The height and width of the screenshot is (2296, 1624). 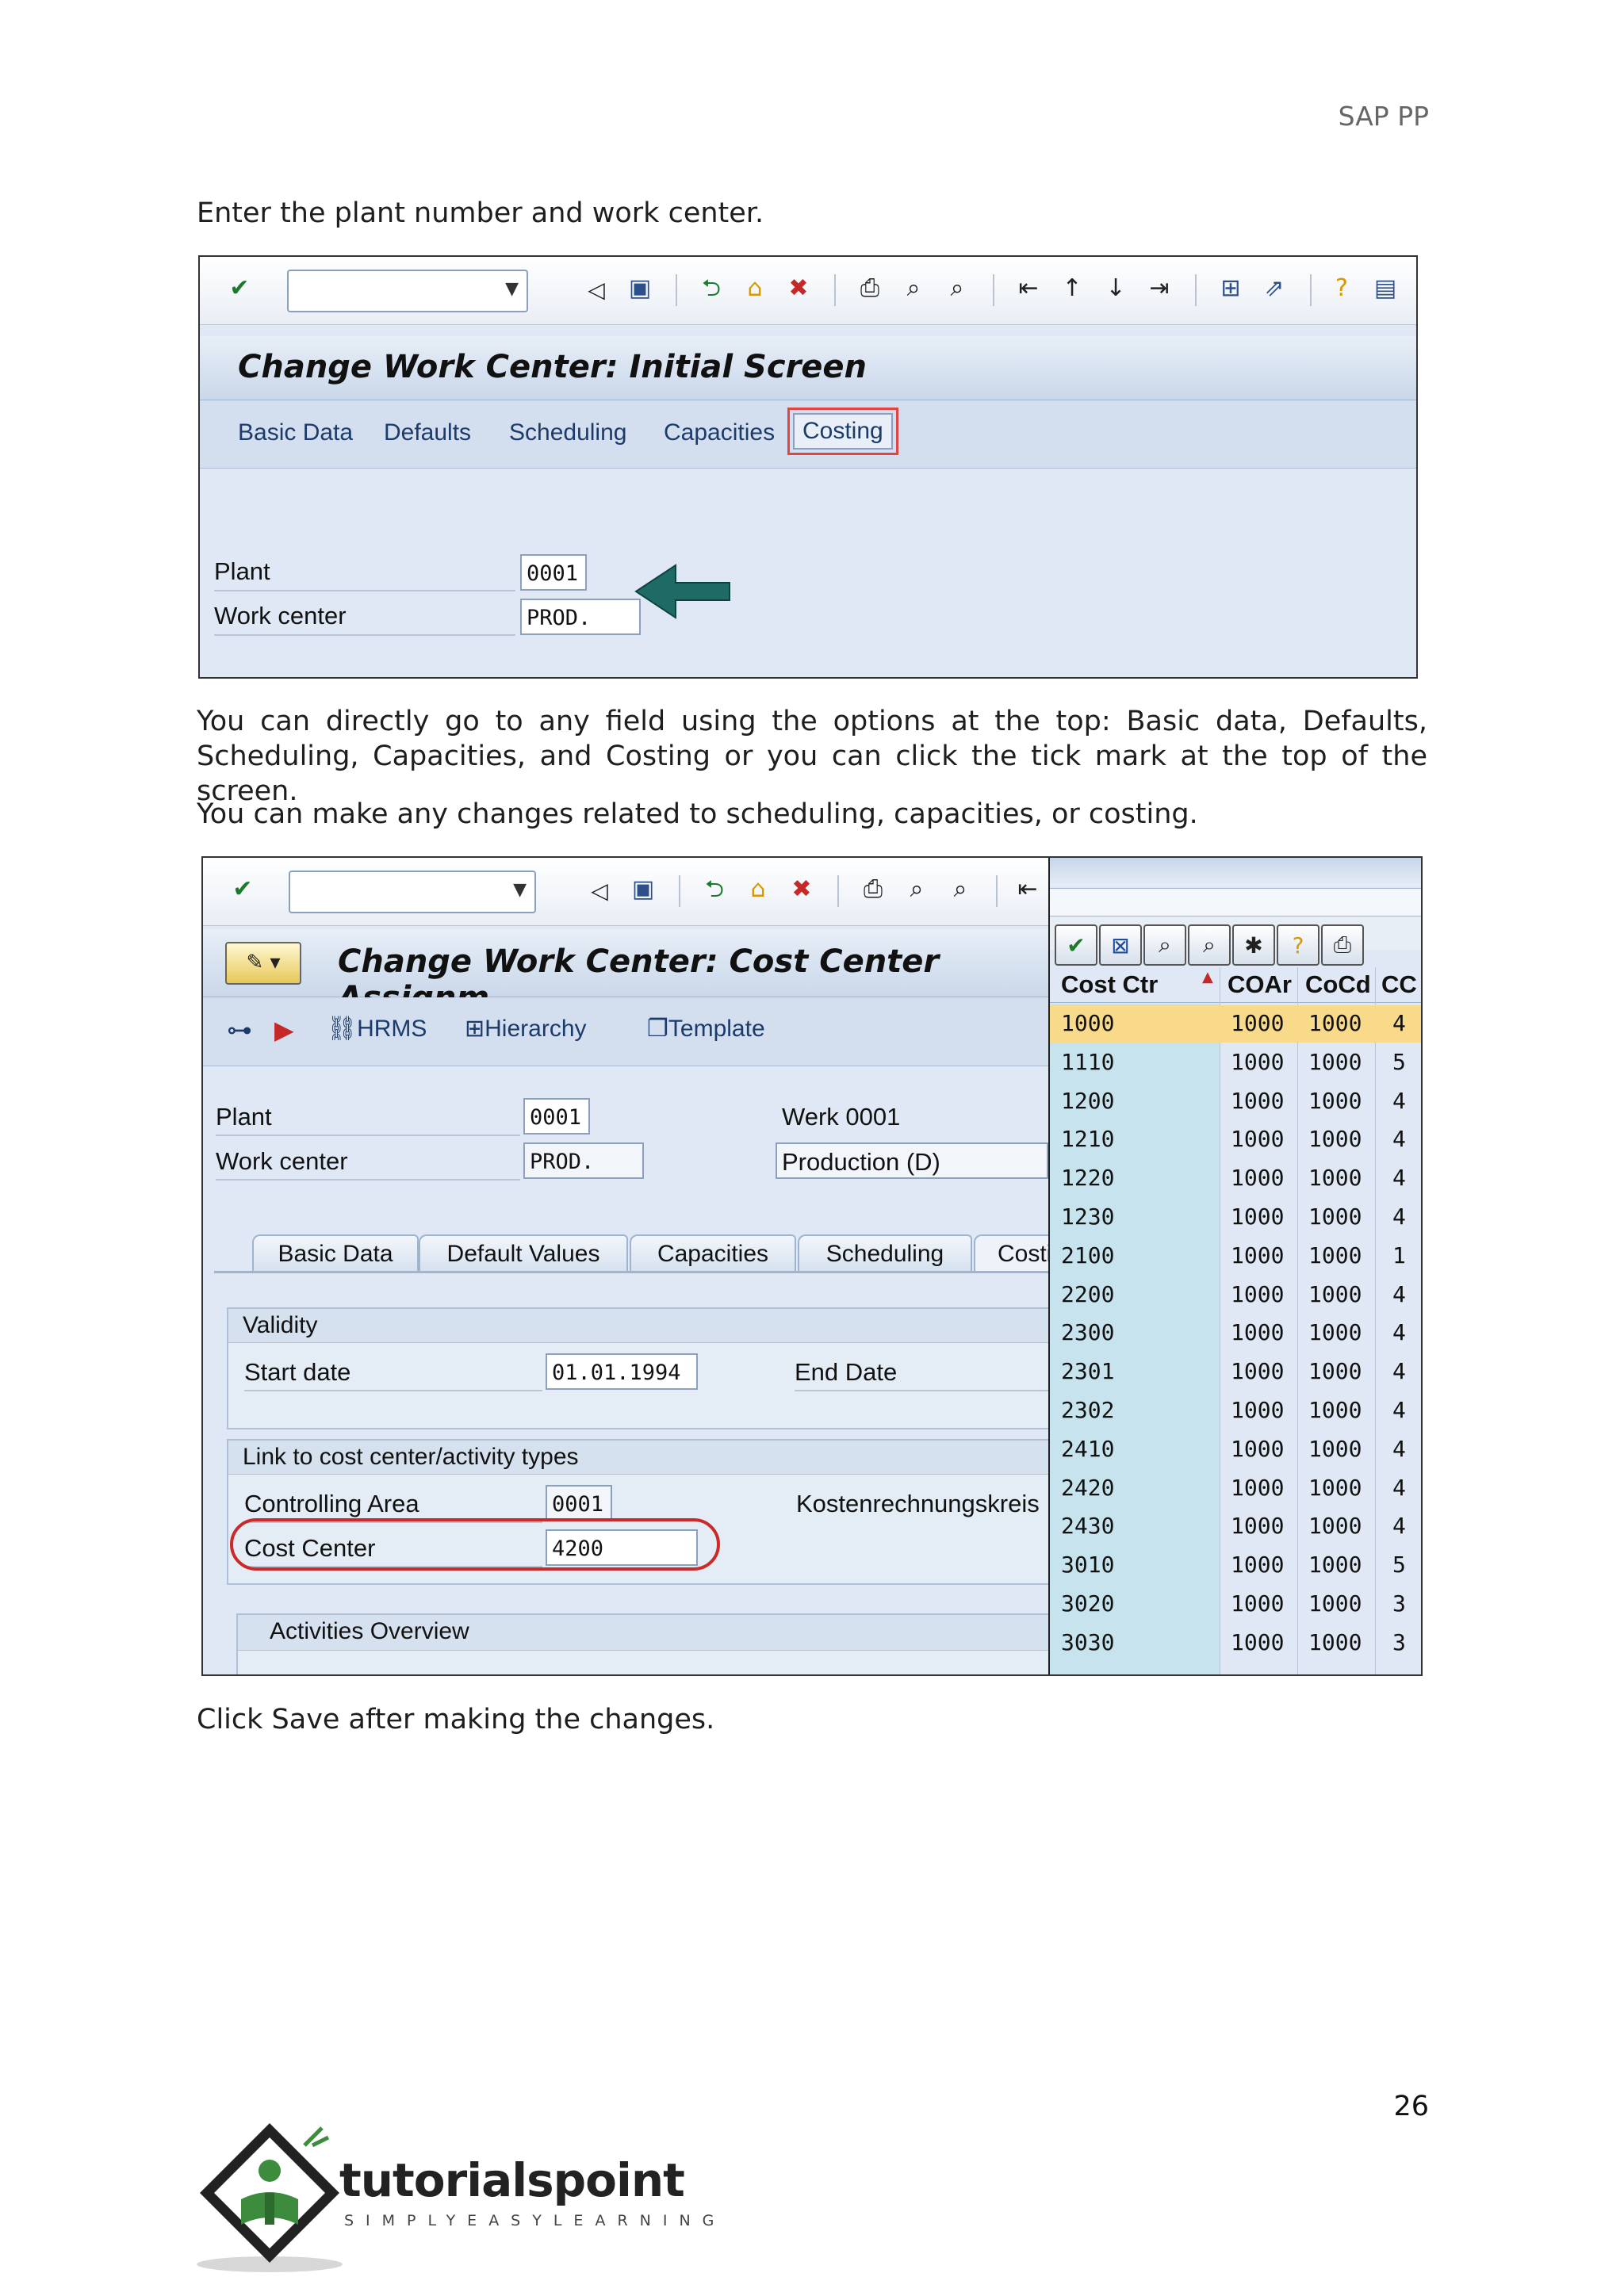 I want to click on work-center-input: PROD., so click(x=583, y=1161).